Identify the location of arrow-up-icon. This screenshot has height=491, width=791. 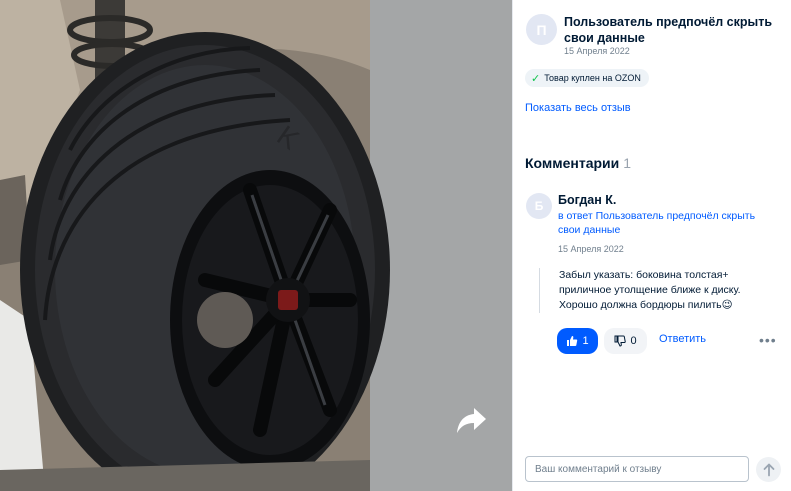
(768, 469).